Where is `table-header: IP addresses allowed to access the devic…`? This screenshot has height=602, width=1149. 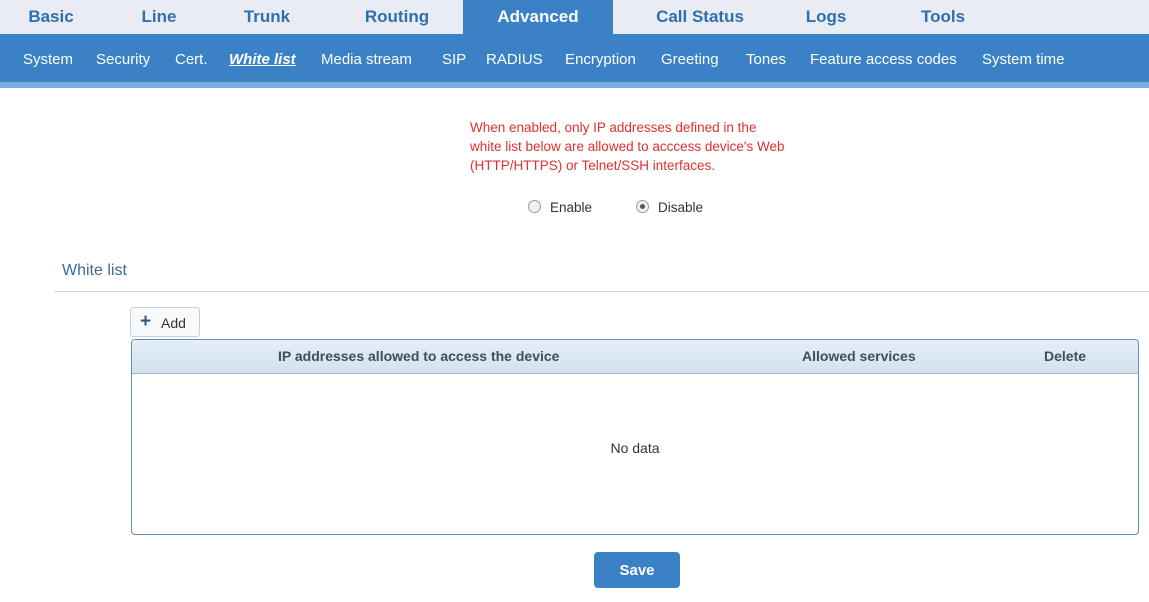
table-header: IP addresses allowed to access the devic… is located at coordinates (635, 357).